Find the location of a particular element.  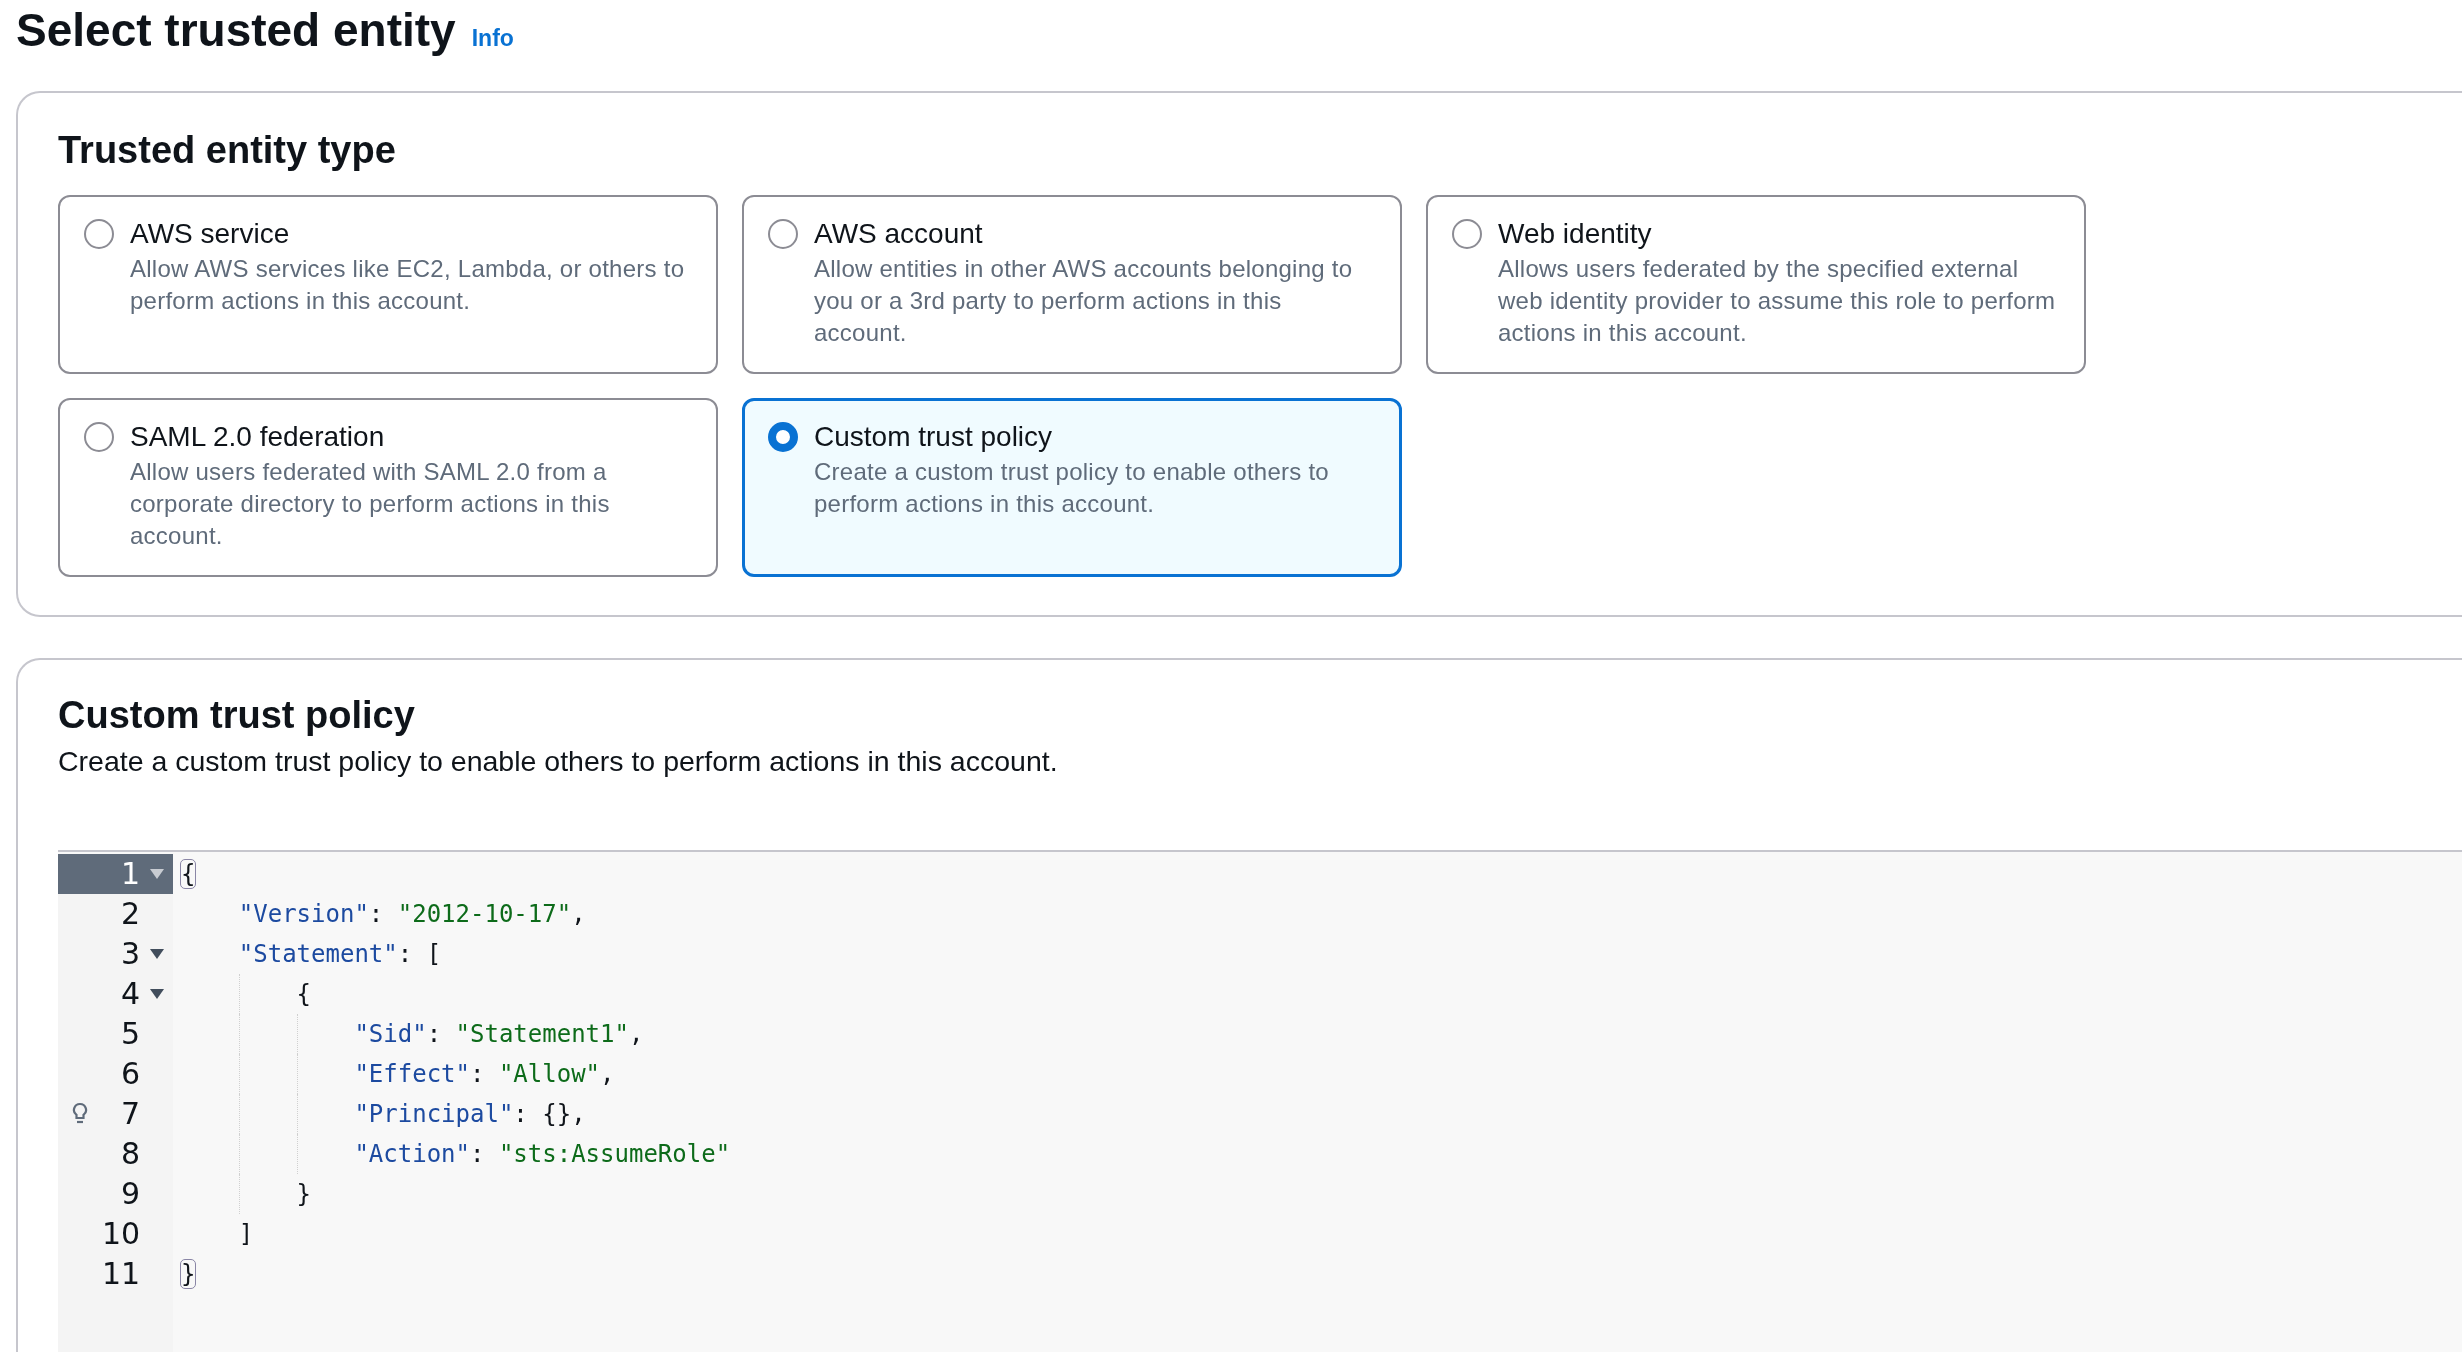

info-link: Info is located at coordinates (492, 38).